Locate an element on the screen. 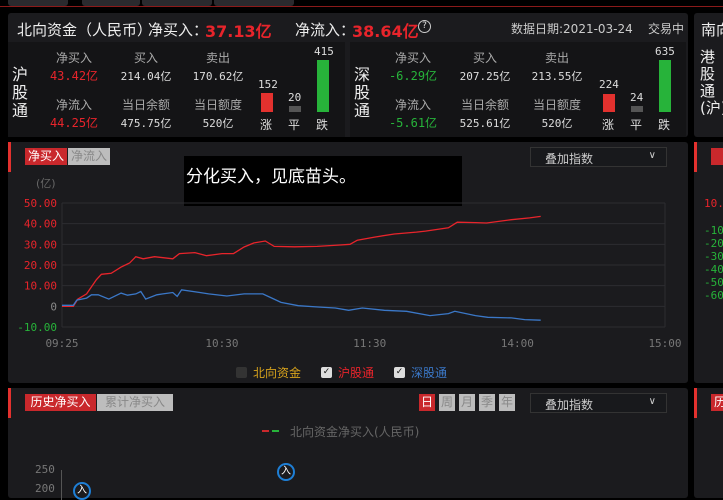 This screenshot has height=500, width=723. y-tick-label: 10.00 is located at coordinates (40, 286).